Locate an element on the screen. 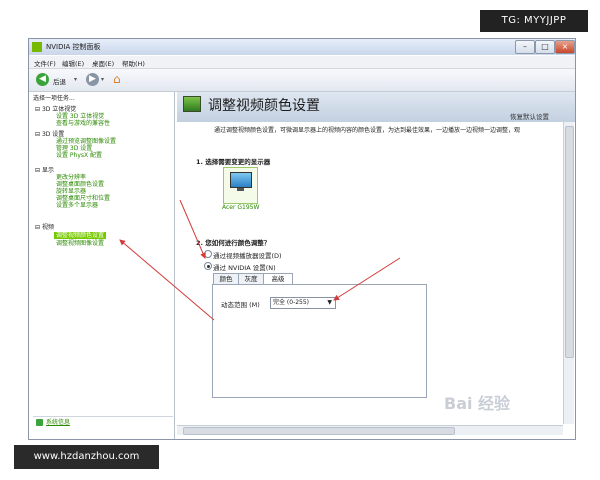 The height and width of the screenshot is (480, 600). arrow-to-sidebar is located at coordinates (167, 280).